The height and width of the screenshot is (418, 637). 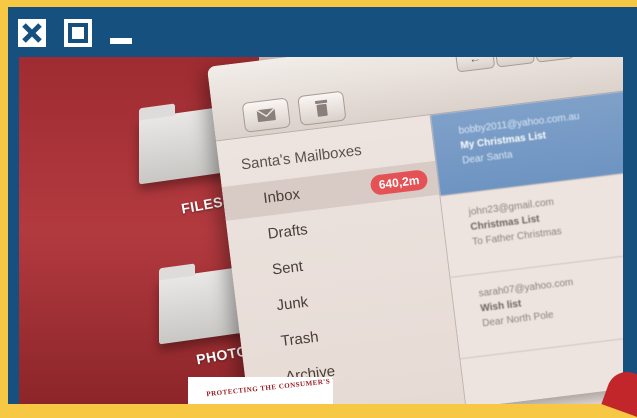 What do you see at coordinates (399, 182) in the screenshot?
I see `unread-count-badge: 640,2m` at bounding box center [399, 182].